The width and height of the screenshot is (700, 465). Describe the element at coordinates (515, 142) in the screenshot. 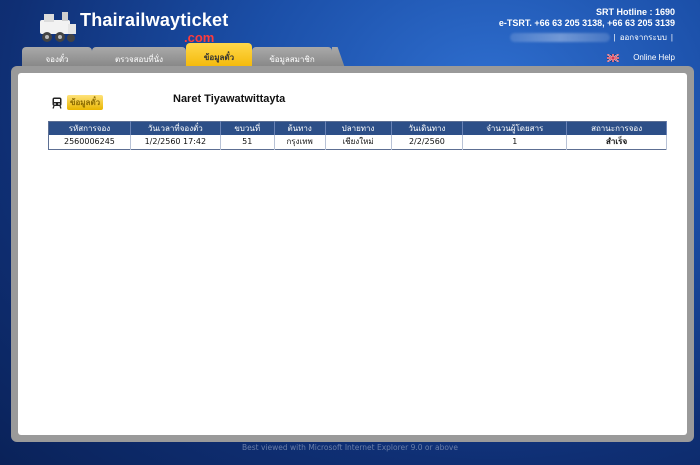

I see `cell-passenger-count: 1` at that location.